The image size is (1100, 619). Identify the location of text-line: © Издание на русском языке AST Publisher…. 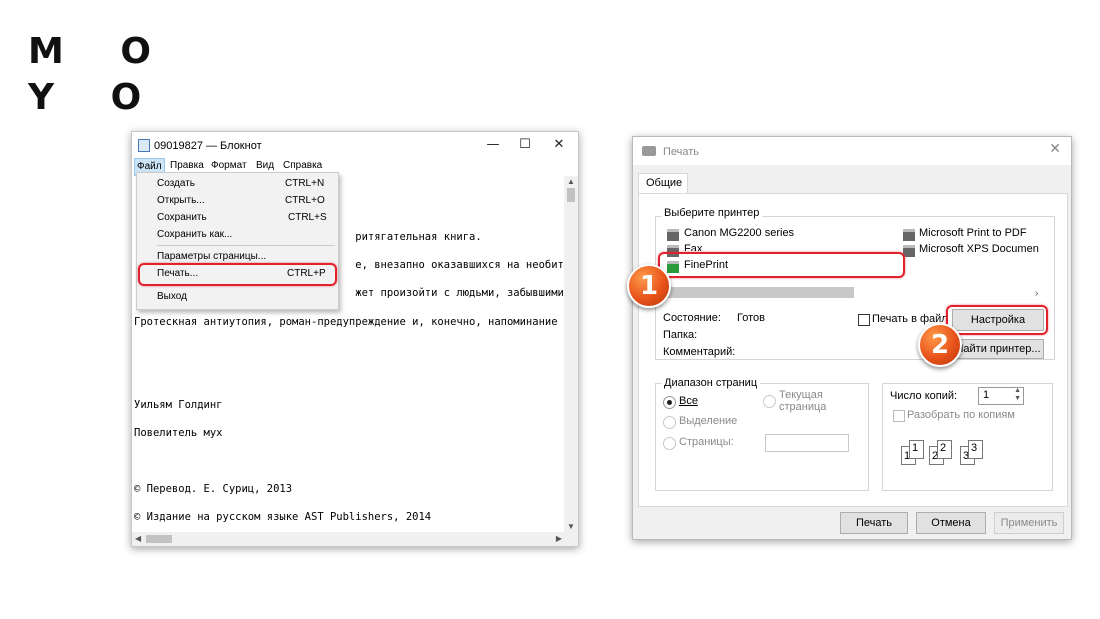
(283, 517).